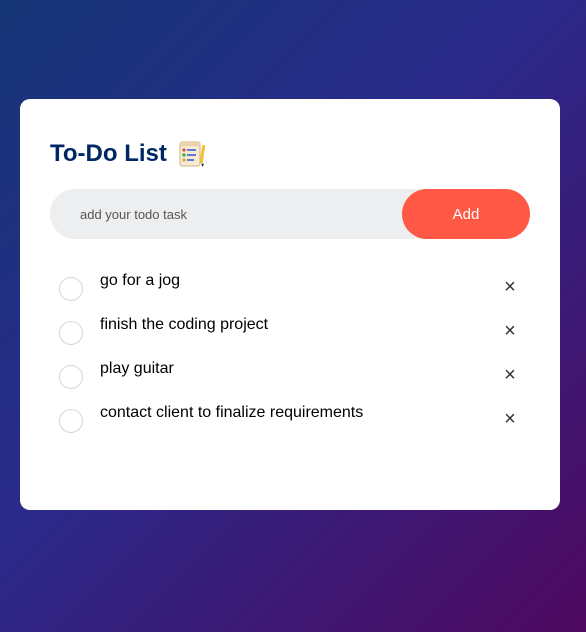 The width and height of the screenshot is (586, 632). I want to click on task-text: play guitar, so click(137, 368).